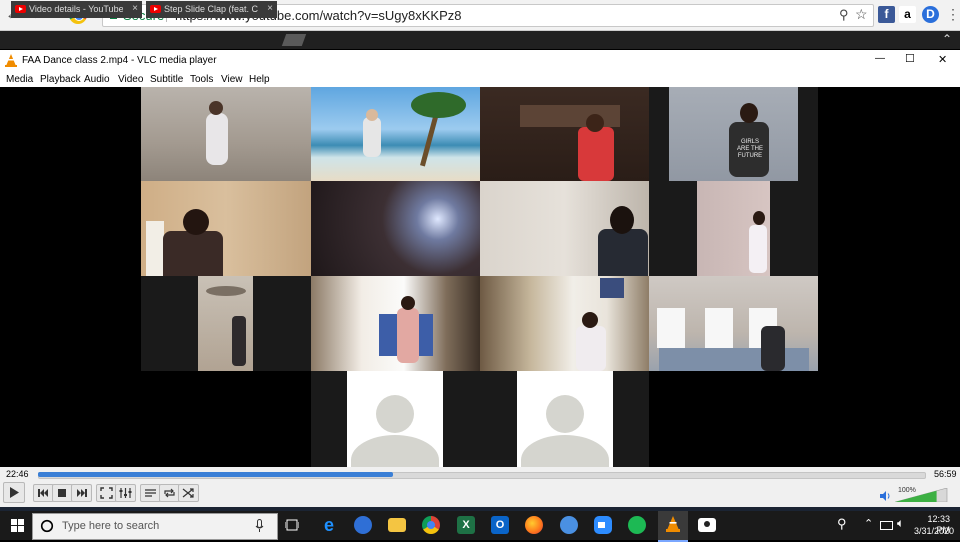 The image size is (960, 542). What do you see at coordinates (259, 526) in the screenshot?
I see `microphone-icon` at bounding box center [259, 526].